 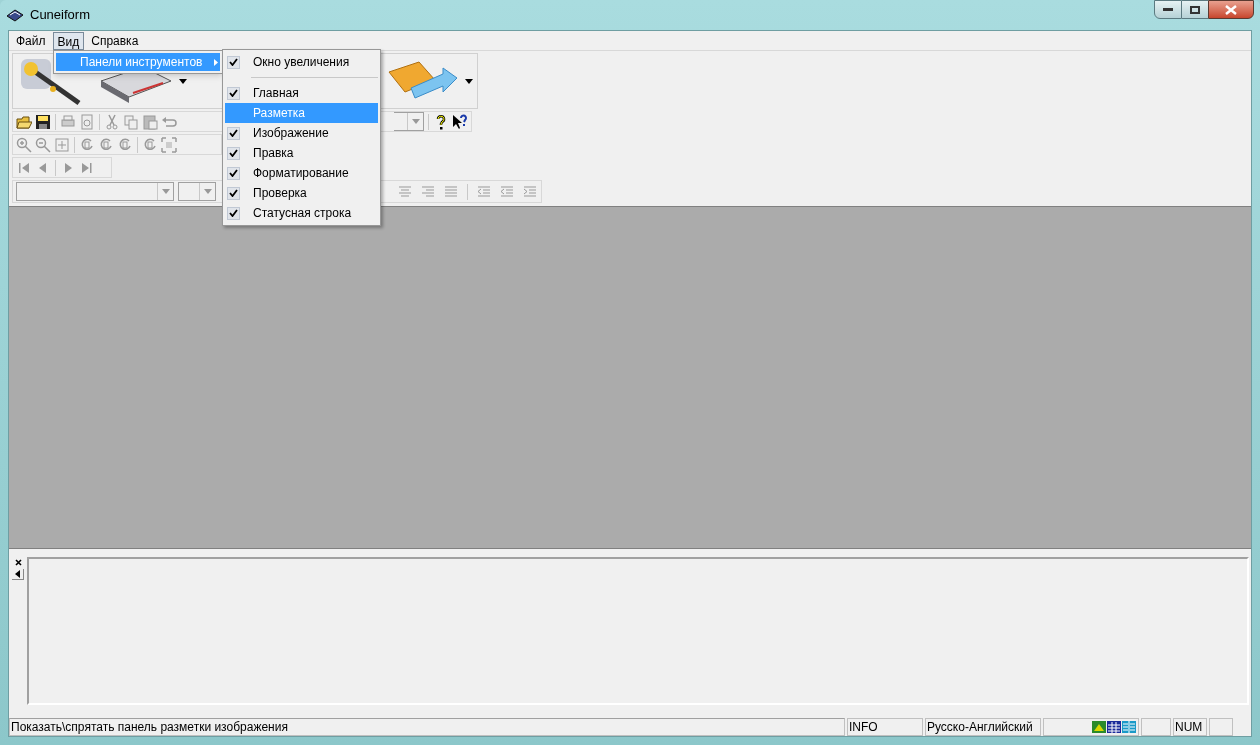 I want to click on status-num: NUM, so click(x=1190, y=727).